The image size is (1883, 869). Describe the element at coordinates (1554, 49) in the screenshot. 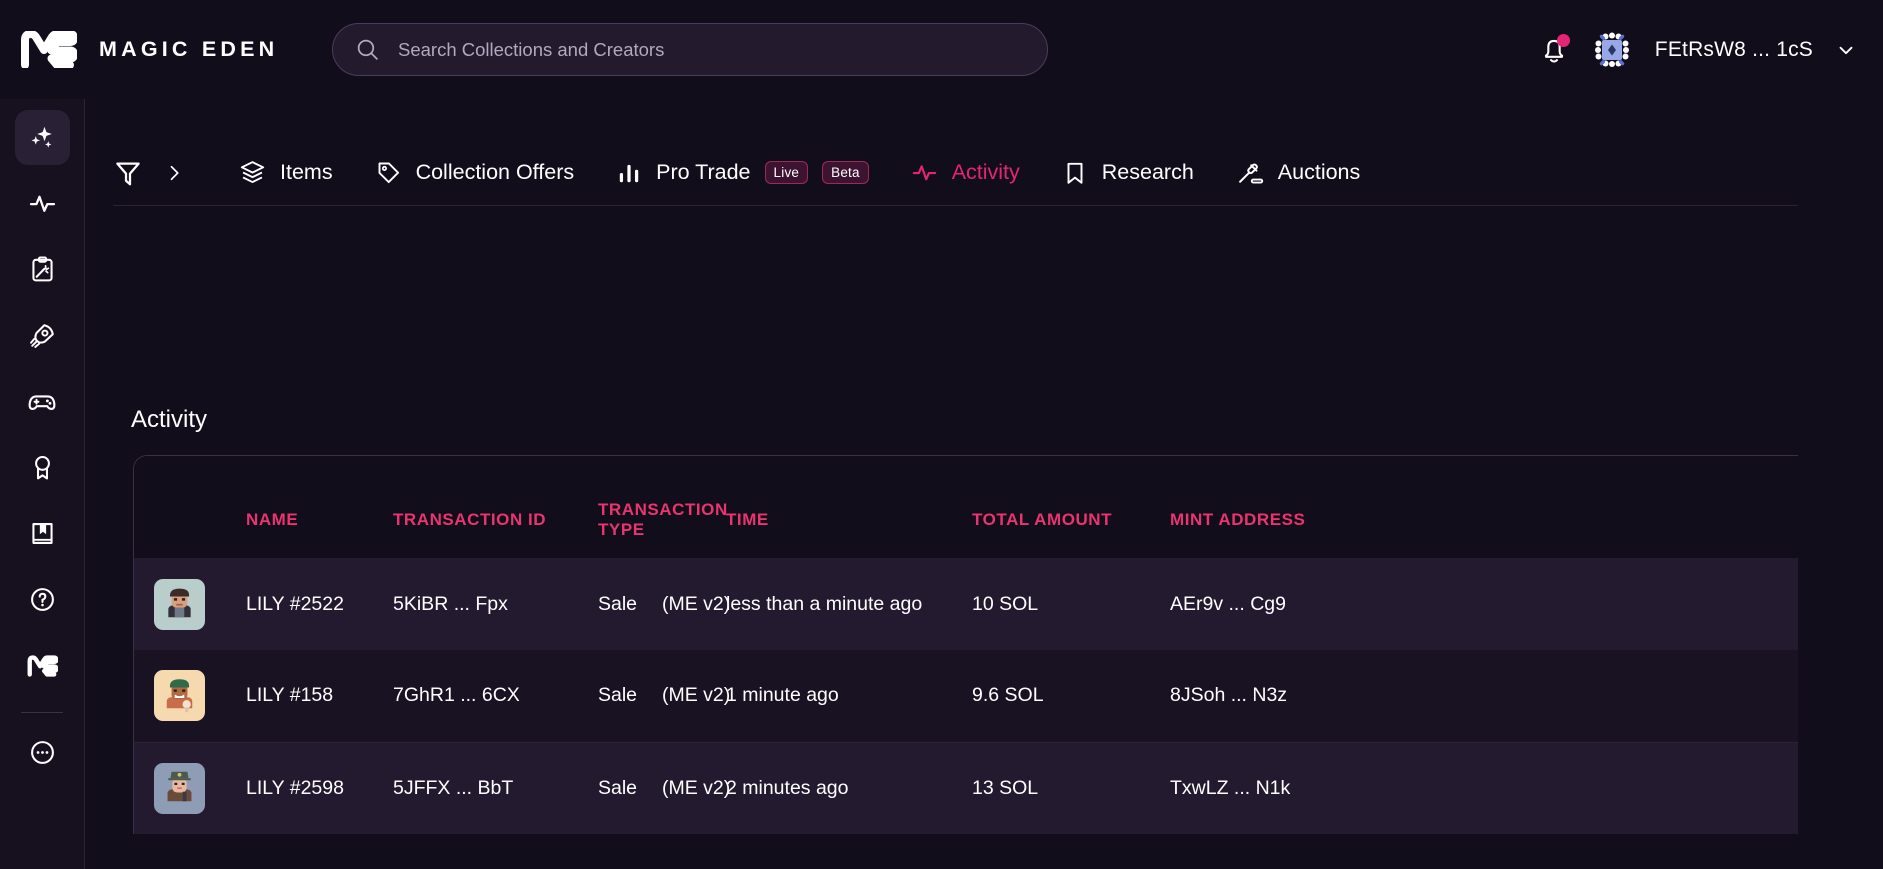

I see `notifications-button` at that location.